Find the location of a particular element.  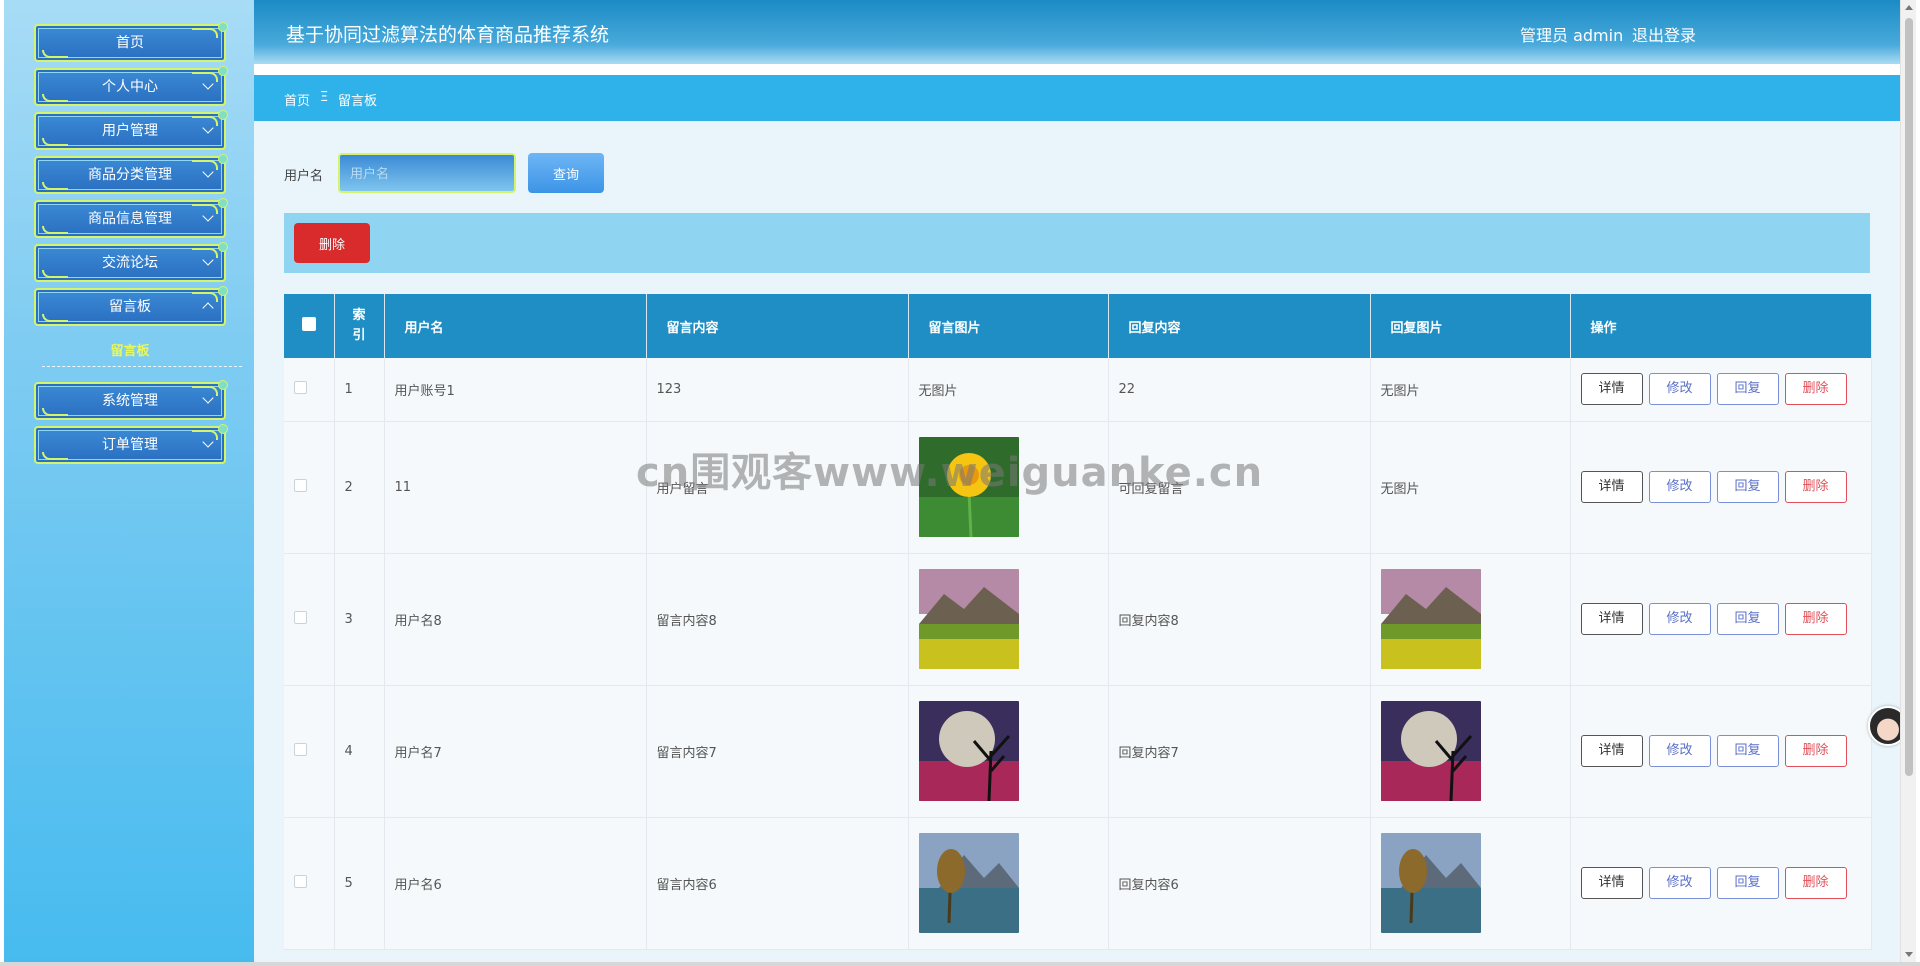

cell-username: 11 is located at coordinates (515, 487).